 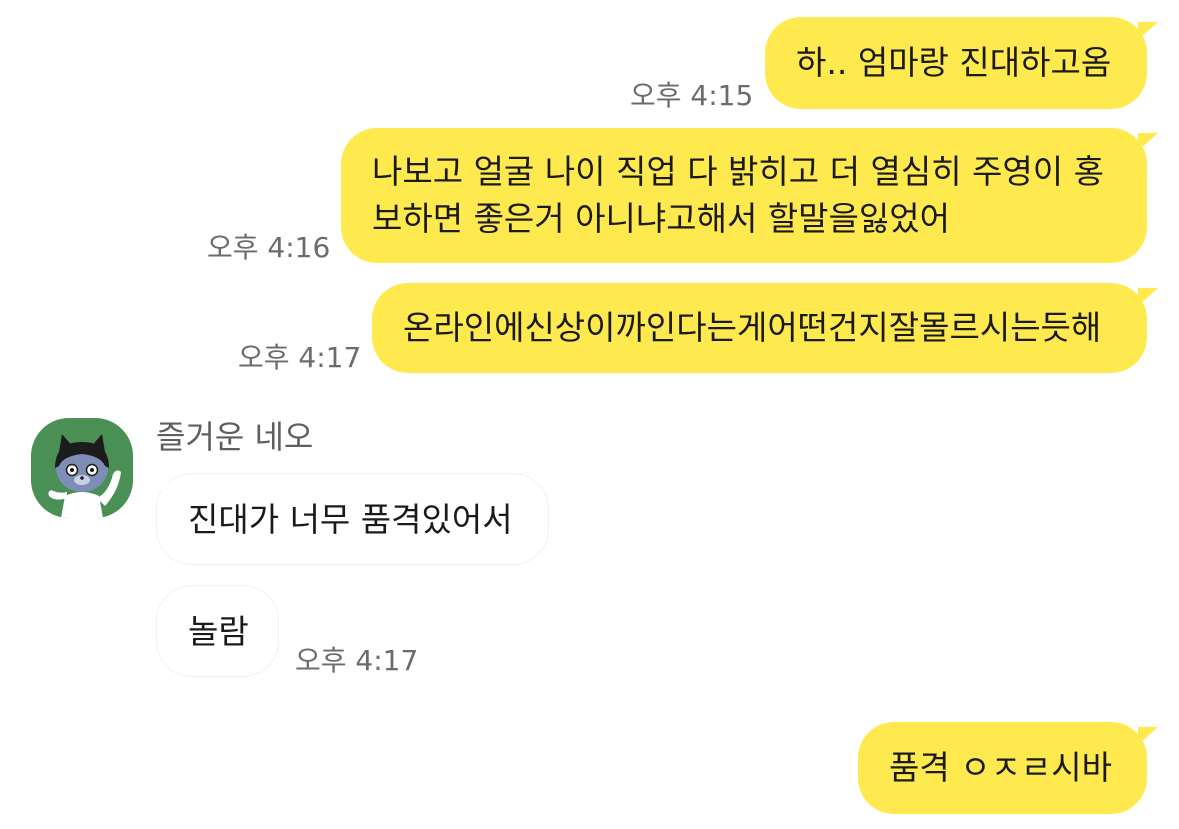 I want to click on message-text: 하.. 엄마랑 진대하고옴, so click(x=954, y=62).